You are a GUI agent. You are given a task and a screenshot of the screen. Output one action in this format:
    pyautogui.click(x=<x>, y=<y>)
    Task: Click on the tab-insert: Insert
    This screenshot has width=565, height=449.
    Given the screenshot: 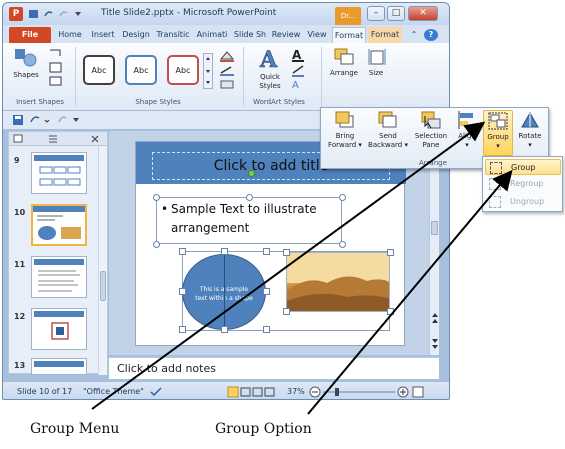 What is the action you would take?
    pyautogui.click(x=103, y=35)
    